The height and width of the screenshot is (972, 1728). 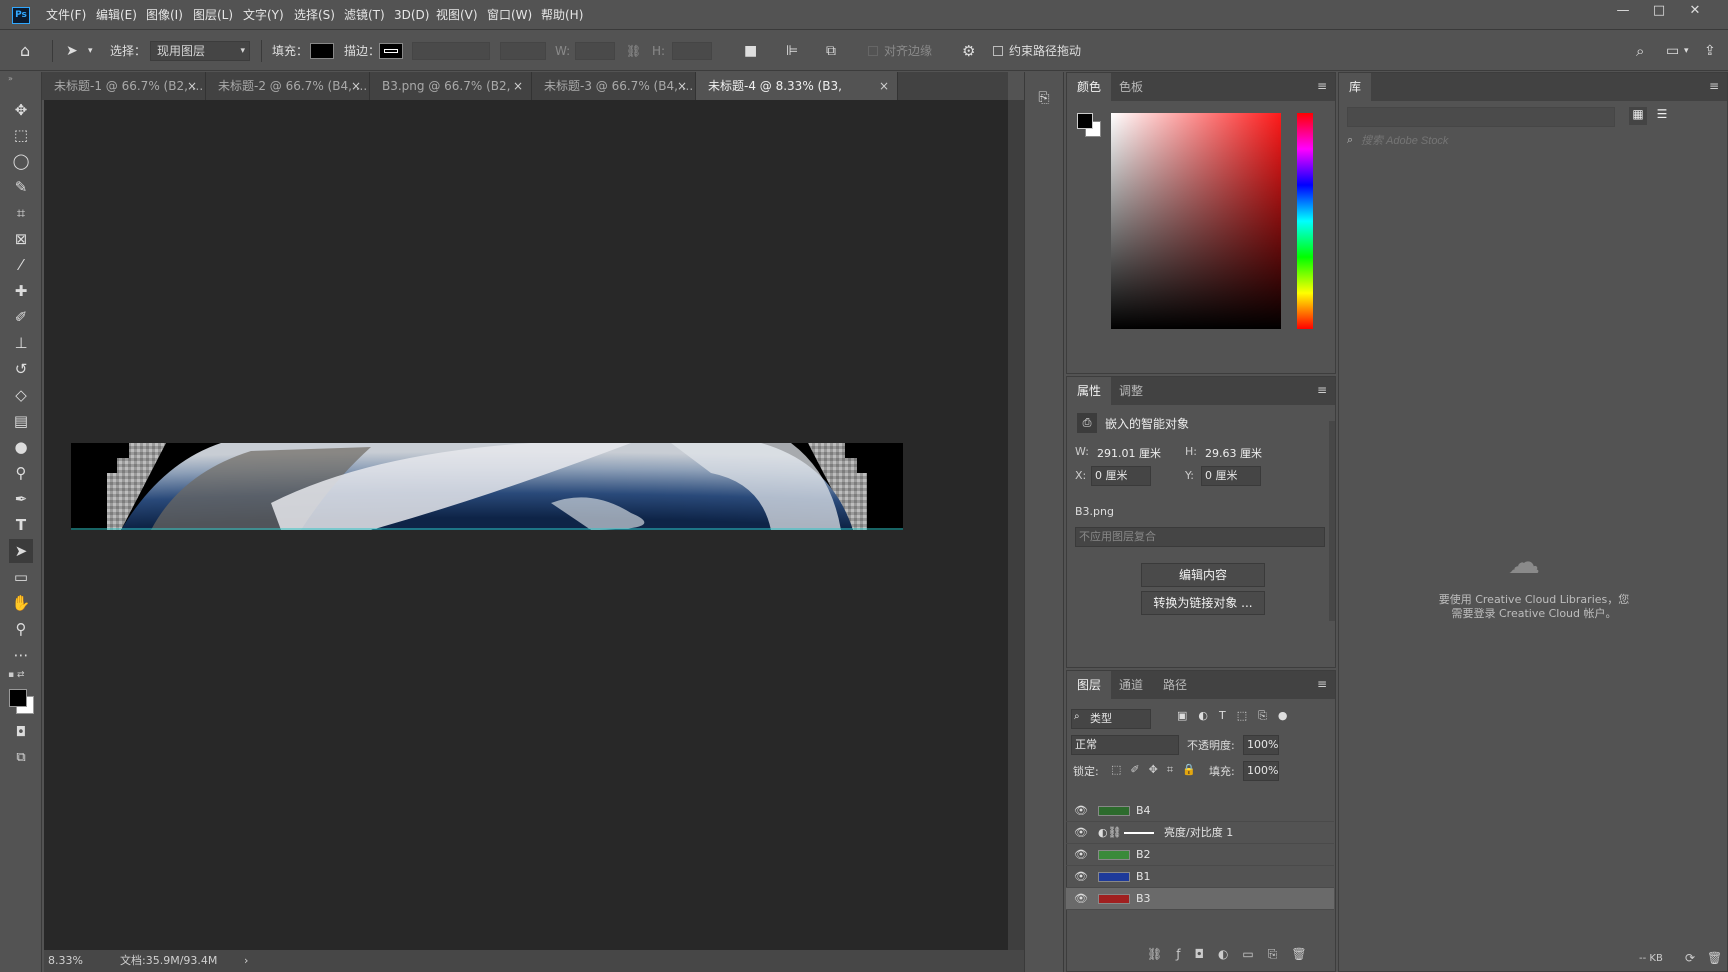 I want to click on menu-type: 文字(Y), so click(x=263, y=15).